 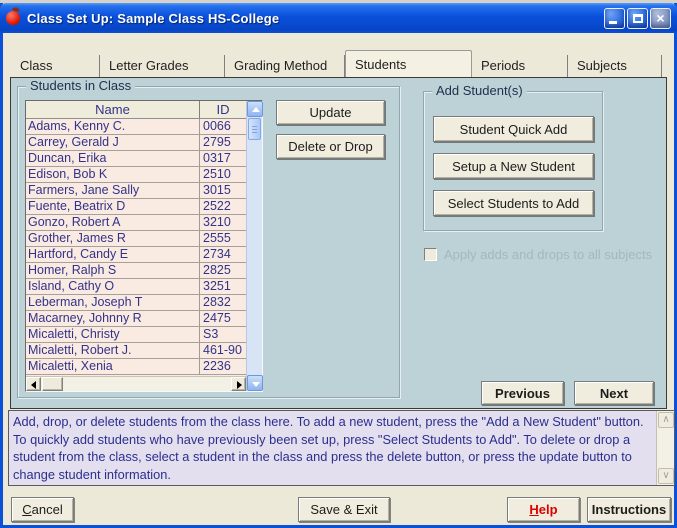 What do you see at coordinates (70, 366) in the screenshot?
I see `student-name-cell: Micaletti, Xenia` at bounding box center [70, 366].